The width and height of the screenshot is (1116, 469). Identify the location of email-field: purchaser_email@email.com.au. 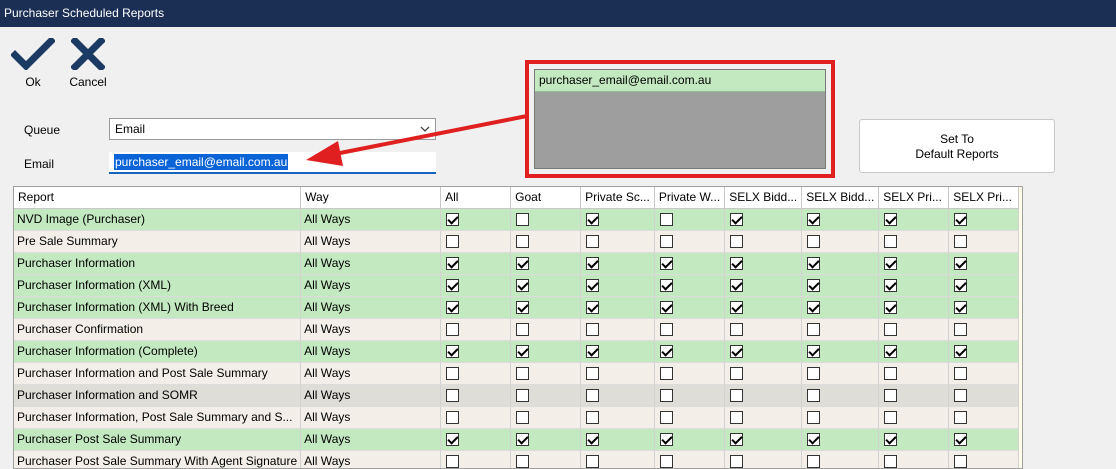
(272, 163).